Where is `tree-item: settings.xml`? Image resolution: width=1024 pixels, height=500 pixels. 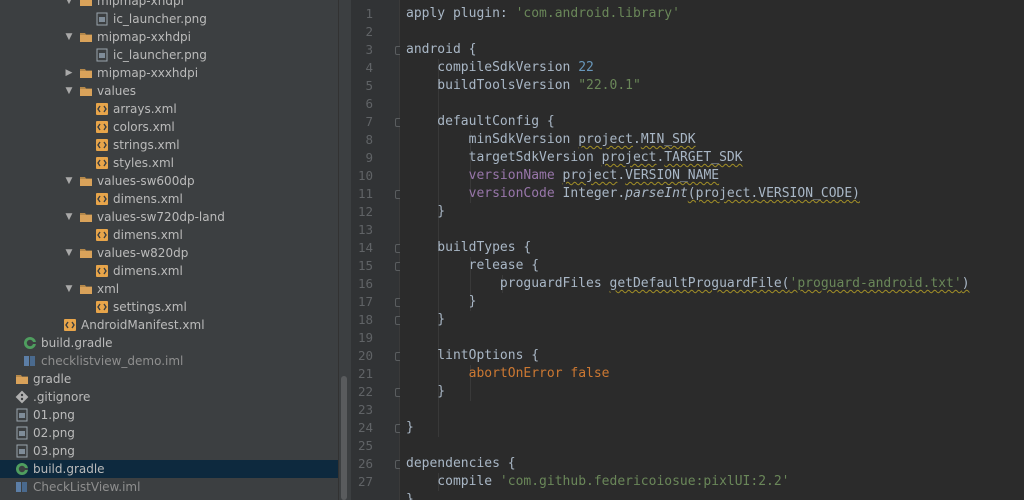
tree-item: settings.xml is located at coordinates (169, 307).